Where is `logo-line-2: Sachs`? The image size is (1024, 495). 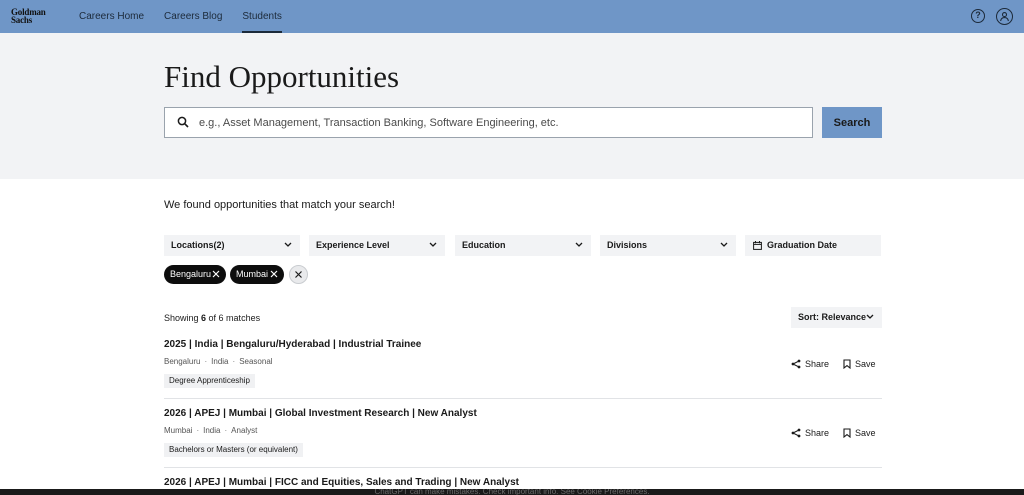 logo-line-2: Sachs is located at coordinates (22, 20).